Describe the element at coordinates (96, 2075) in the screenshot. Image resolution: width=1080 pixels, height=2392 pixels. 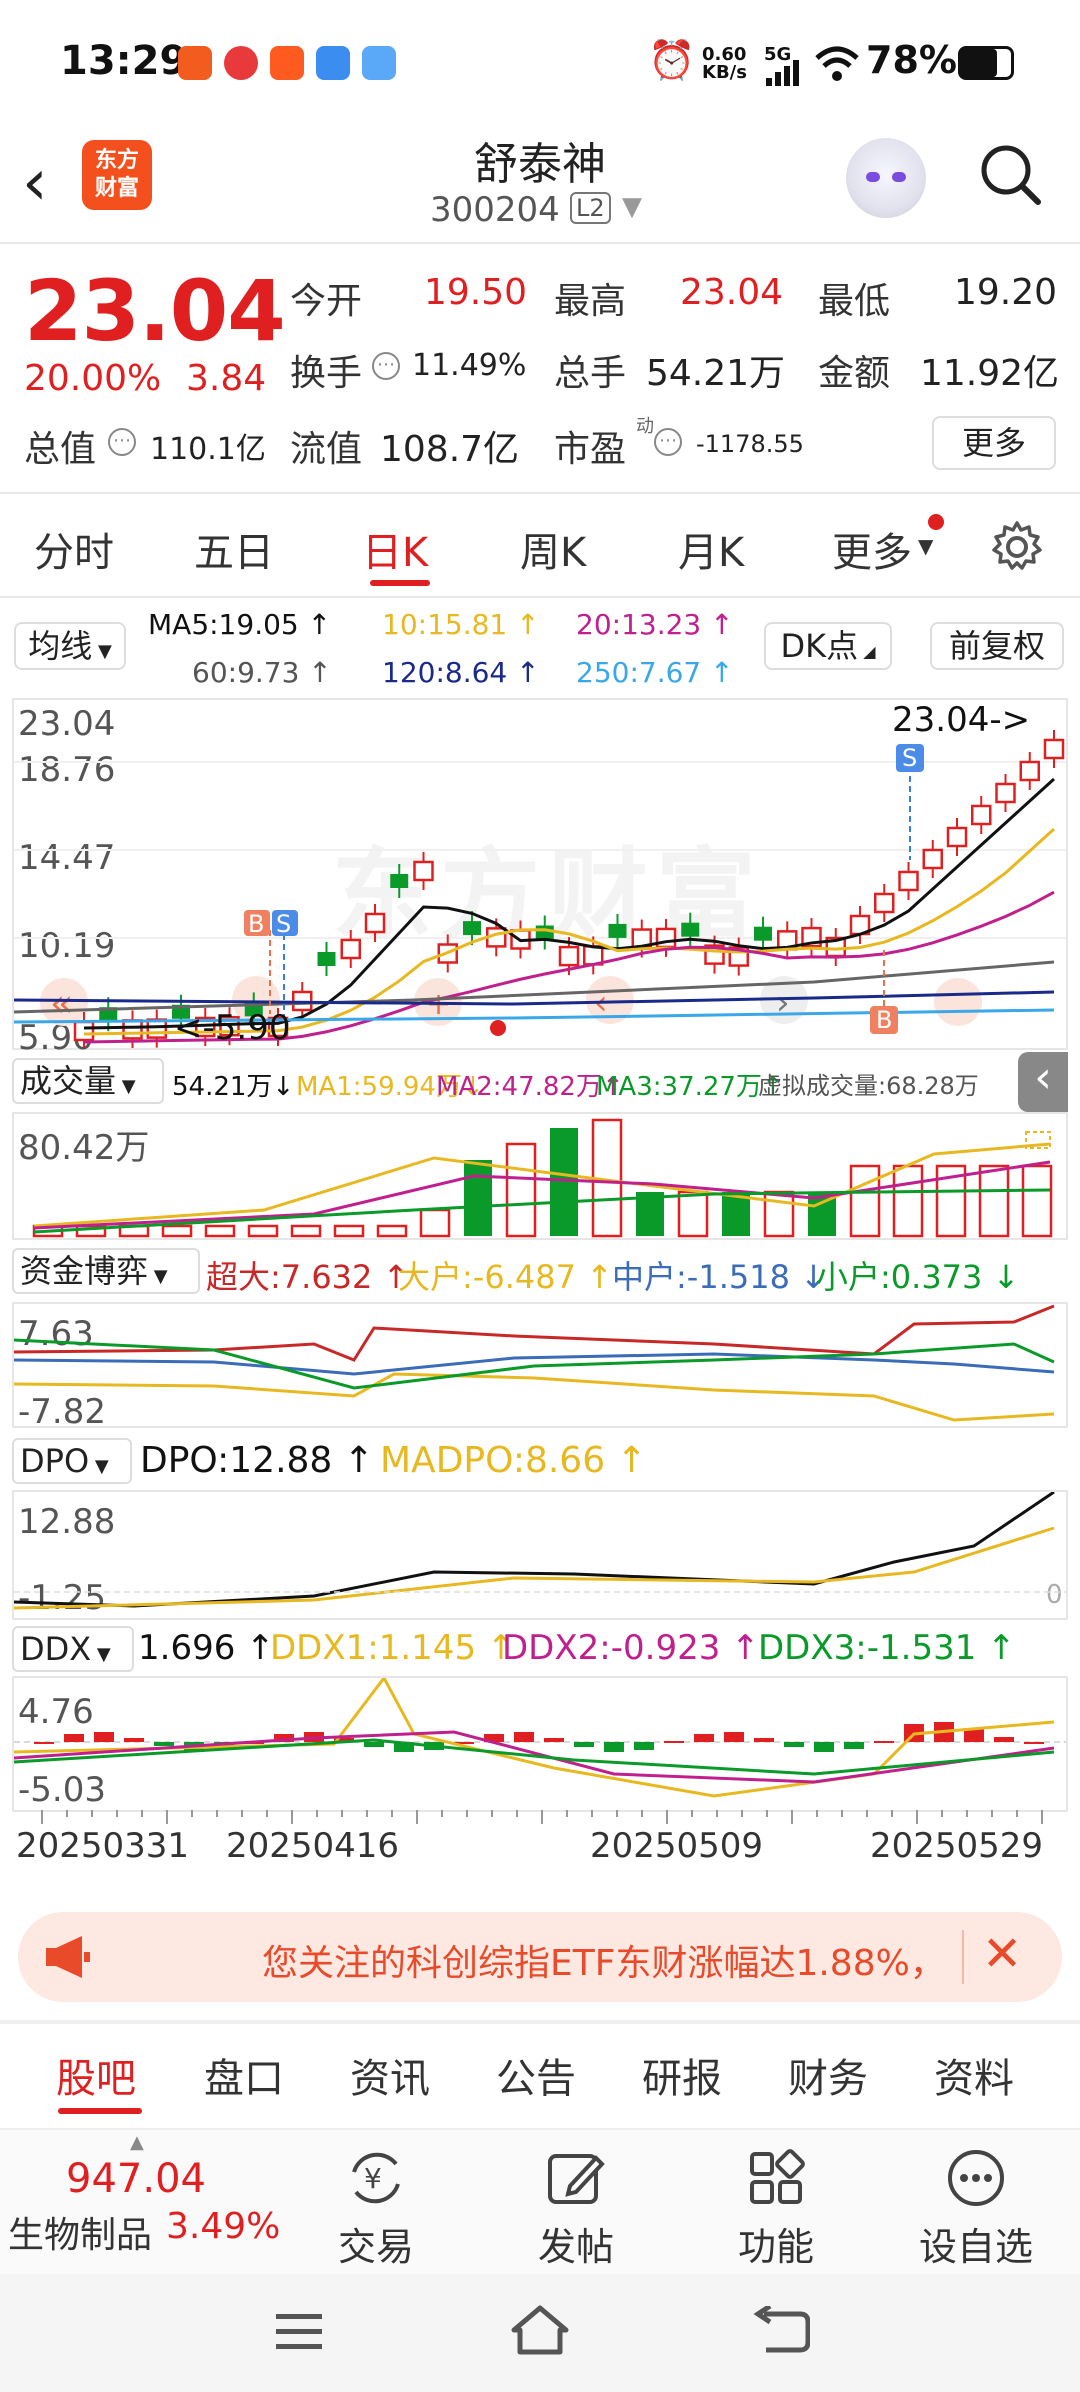
I see `tab-stock-forum: 股吧` at that location.